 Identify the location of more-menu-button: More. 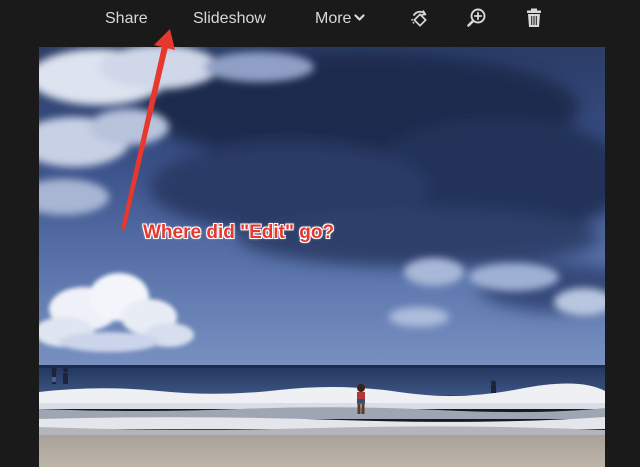
(340, 18).